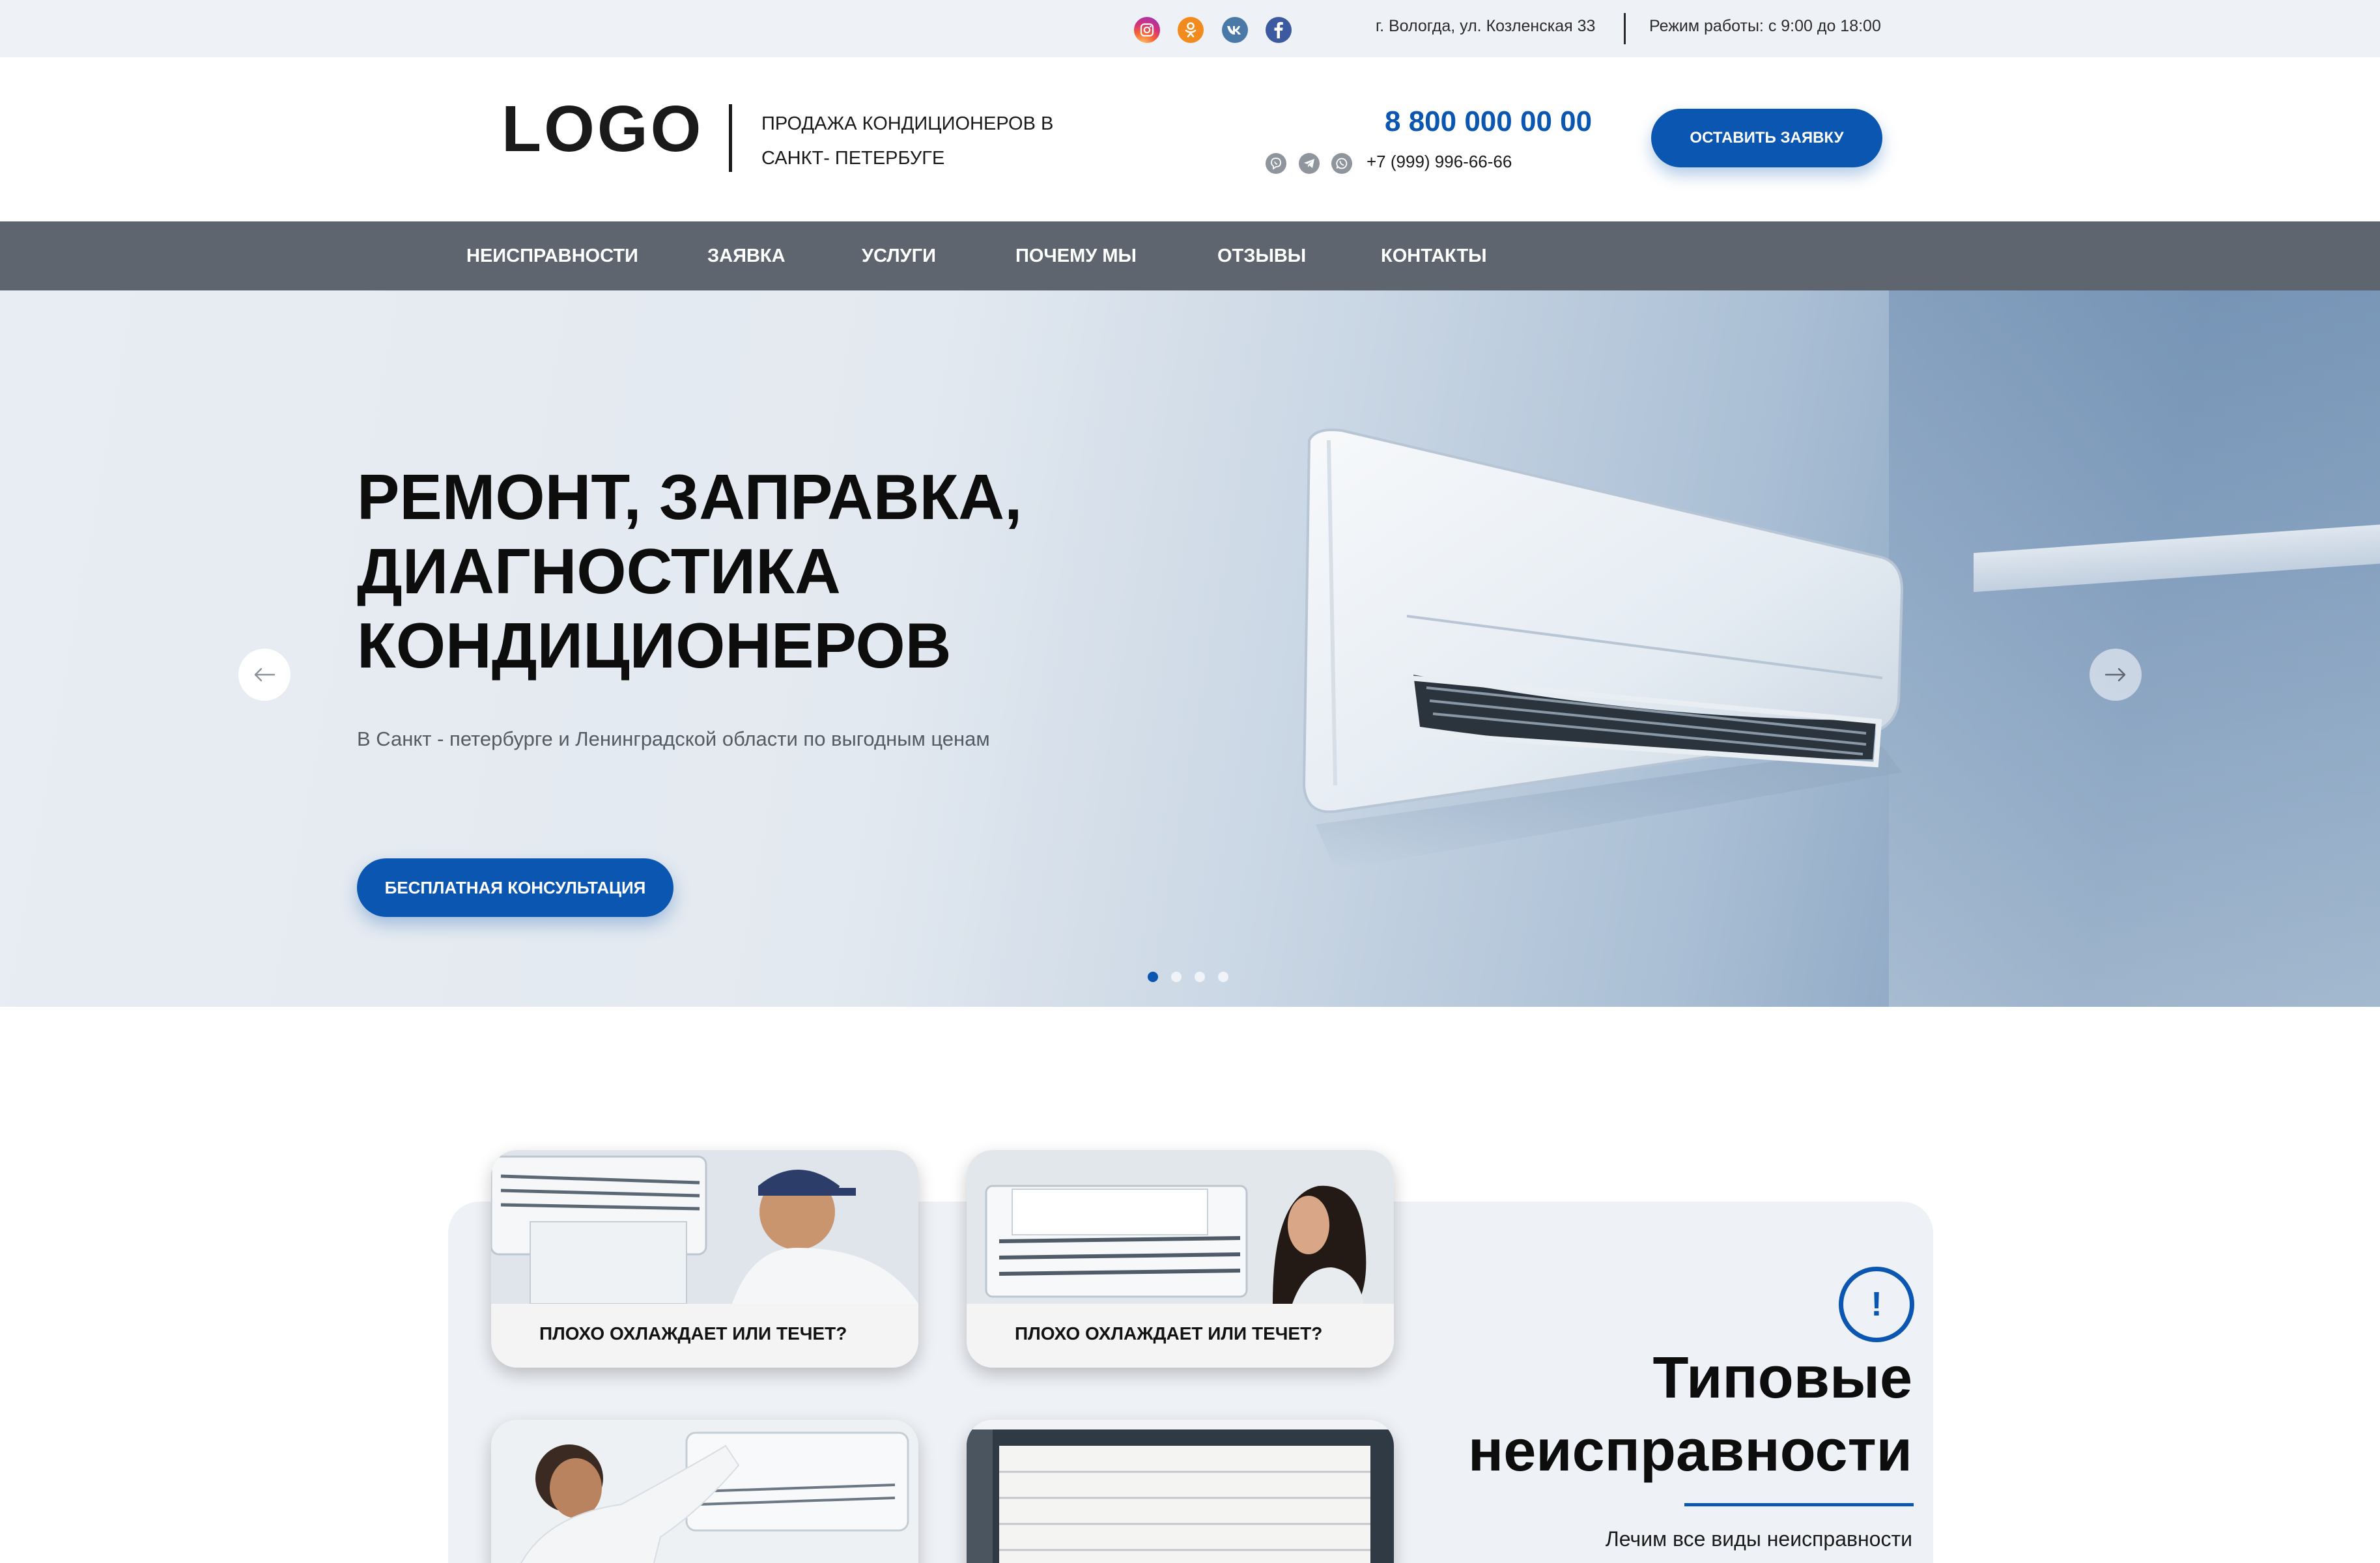  I want to click on problems-title: Типовые неисправности, so click(1607, 1414).